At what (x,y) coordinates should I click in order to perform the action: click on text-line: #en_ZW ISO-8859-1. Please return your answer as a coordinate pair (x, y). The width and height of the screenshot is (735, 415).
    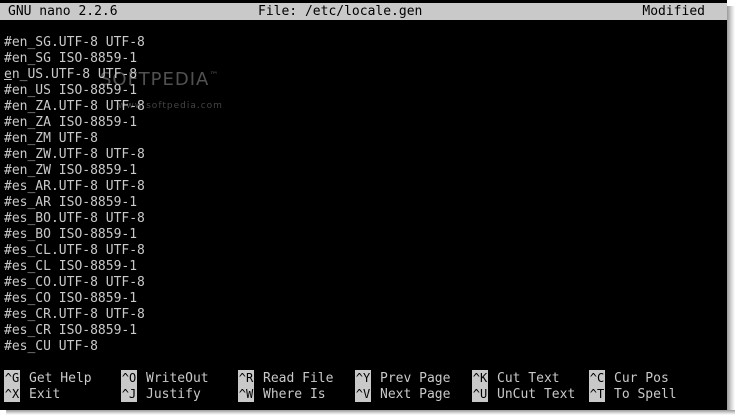
    Looking at the image, I should click on (74, 171).